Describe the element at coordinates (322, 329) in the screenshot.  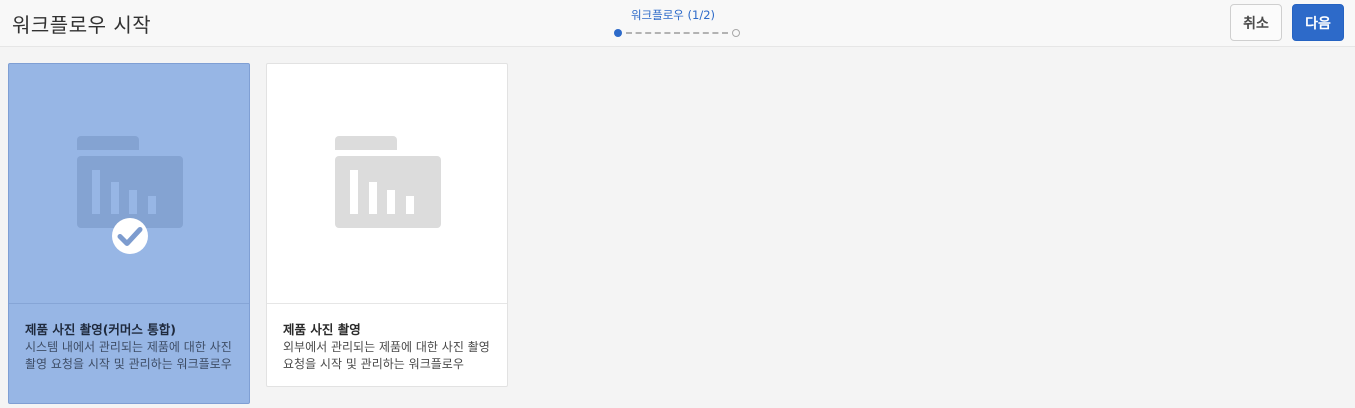
I see `card-title: 제품 사진 촬영` at that location.